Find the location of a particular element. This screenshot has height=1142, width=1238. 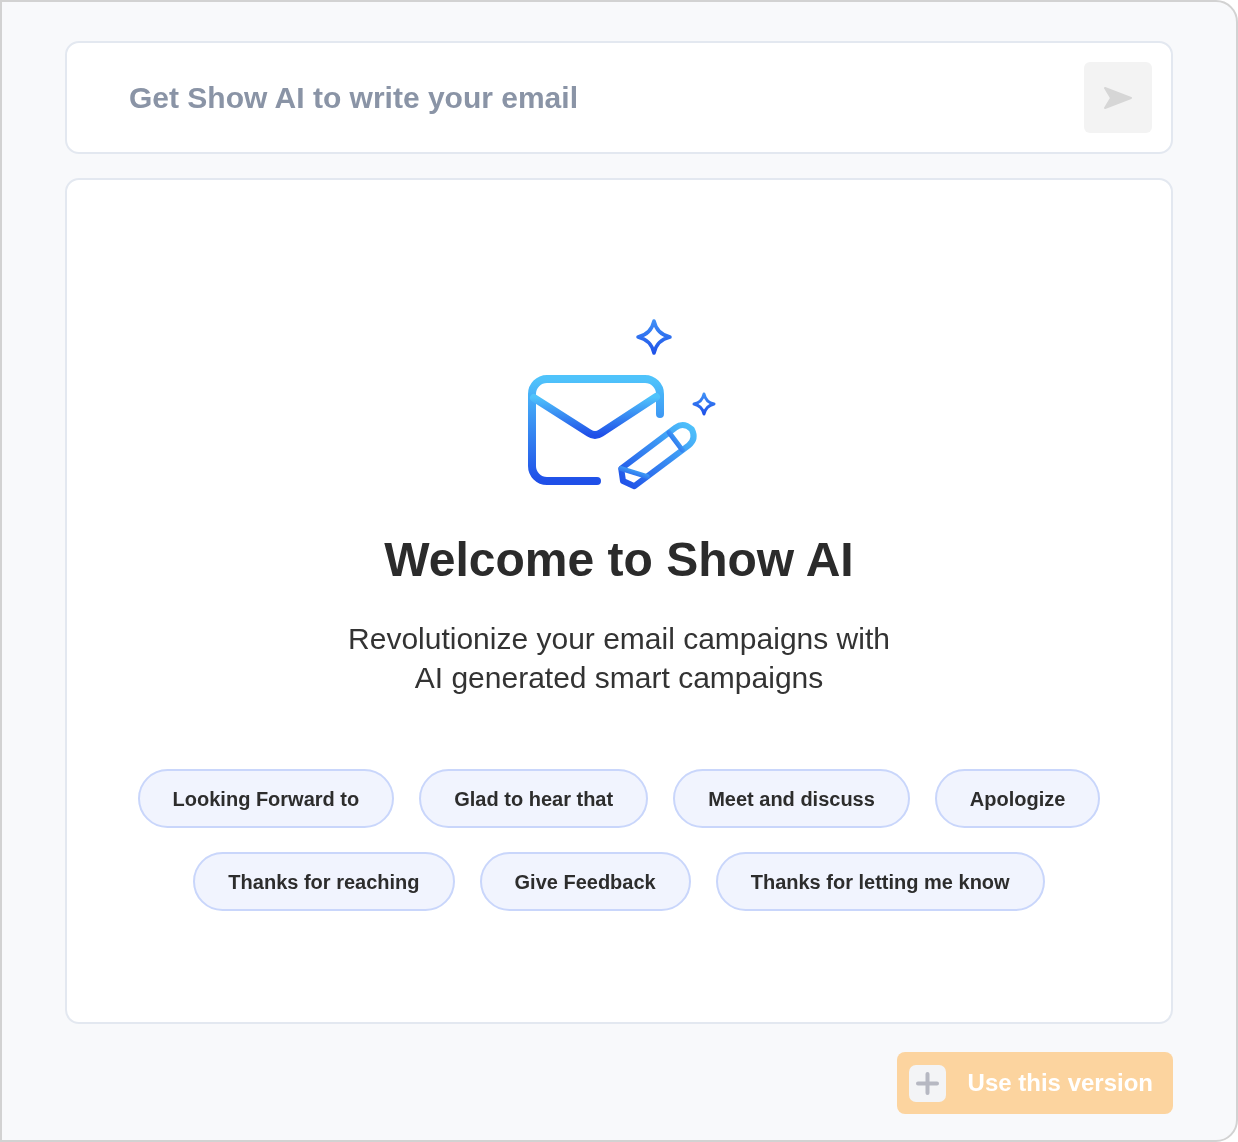

suggestion-chip: Give Feedback is located at coordinates (585, 881).